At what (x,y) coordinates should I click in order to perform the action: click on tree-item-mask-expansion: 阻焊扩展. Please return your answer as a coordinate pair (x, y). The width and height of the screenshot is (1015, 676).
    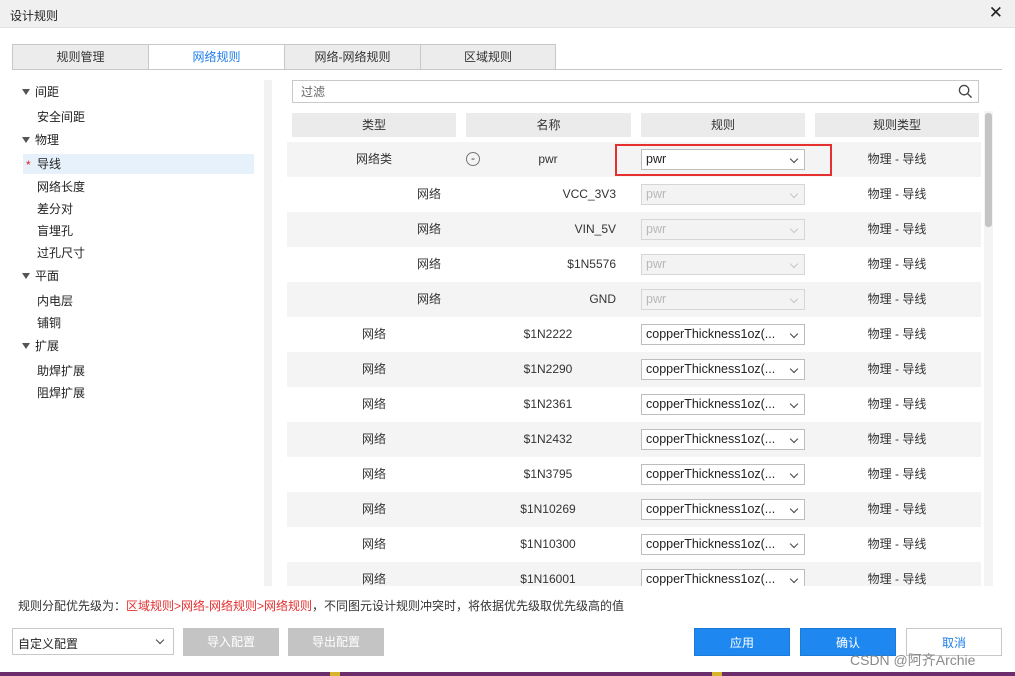
    Looking at the image, I should click on (61, 393).